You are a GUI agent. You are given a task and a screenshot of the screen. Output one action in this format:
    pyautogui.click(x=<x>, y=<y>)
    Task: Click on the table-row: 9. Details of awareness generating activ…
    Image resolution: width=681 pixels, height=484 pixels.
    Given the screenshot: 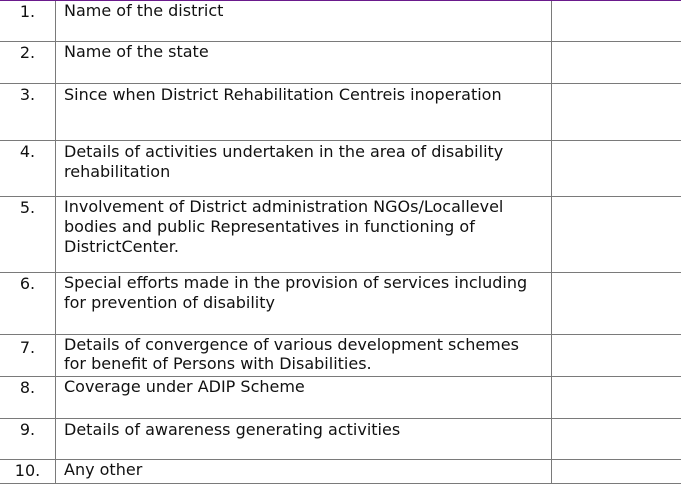 What is the action you would take?
    pyautogui.click(x=340, y=439)
    